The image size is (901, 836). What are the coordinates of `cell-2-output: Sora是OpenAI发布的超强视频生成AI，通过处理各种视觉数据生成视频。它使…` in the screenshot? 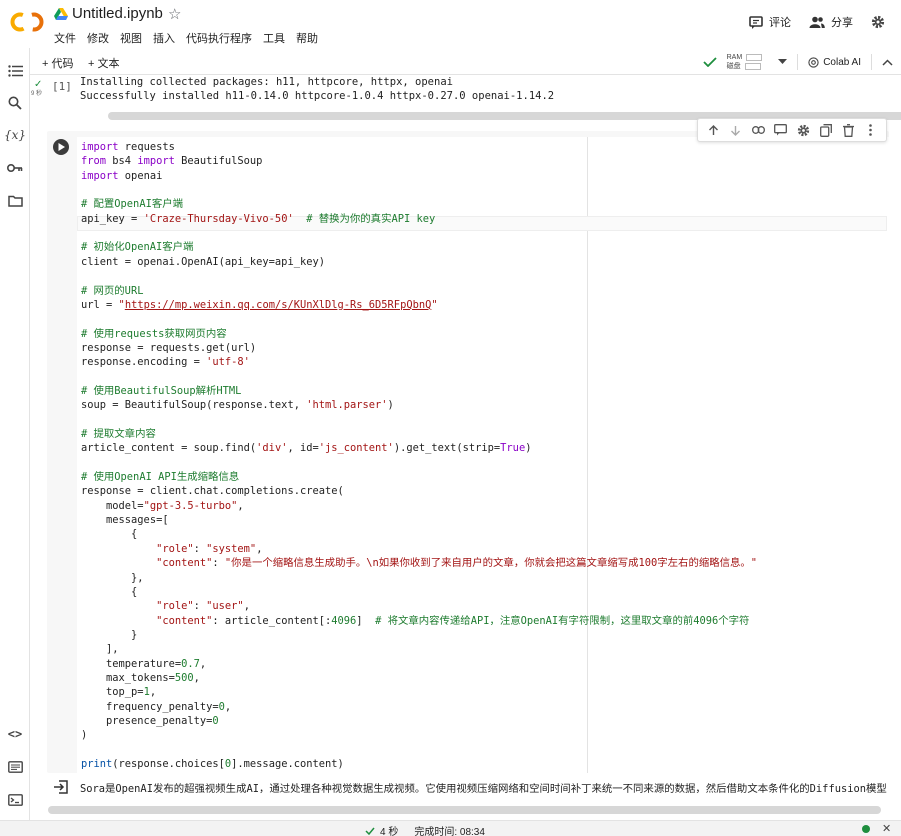 It's located at (474, 789).